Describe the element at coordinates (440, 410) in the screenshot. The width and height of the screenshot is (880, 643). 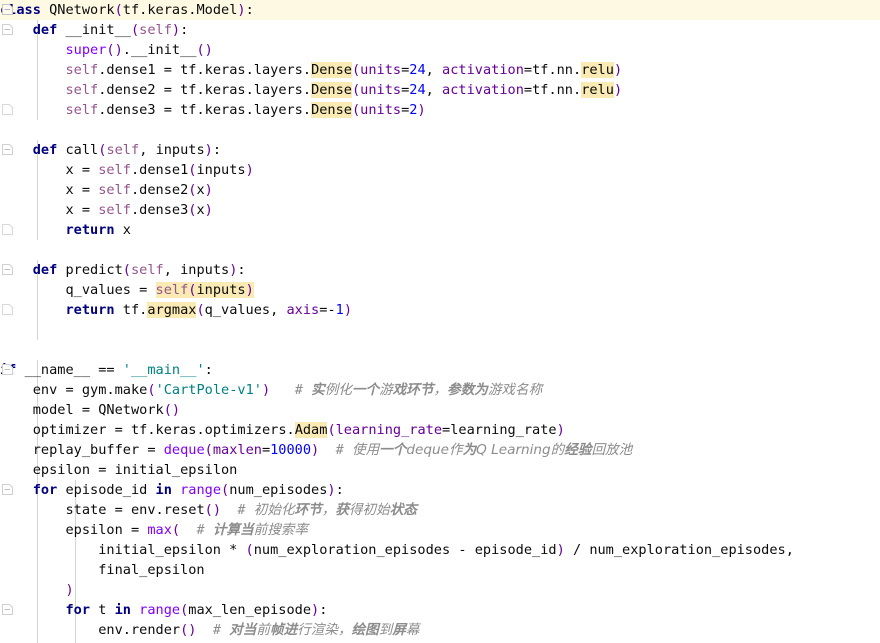
I see `code-line: model = QNetwork()` at that location.